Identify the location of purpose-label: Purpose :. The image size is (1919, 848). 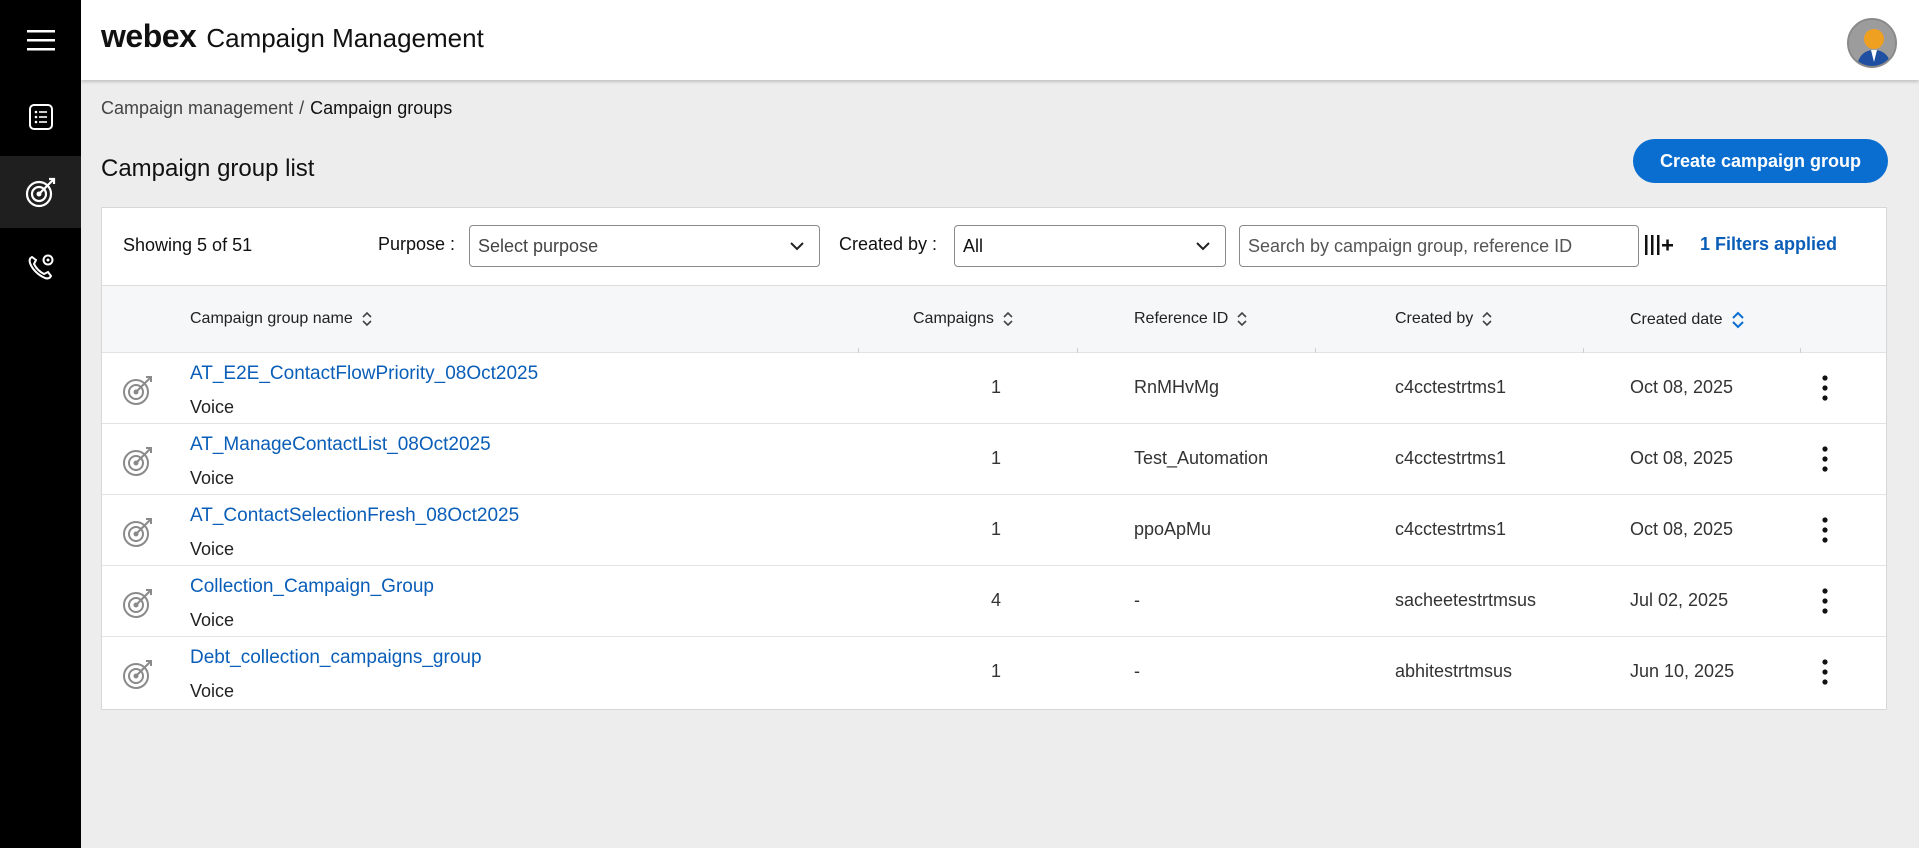
(417, 244).